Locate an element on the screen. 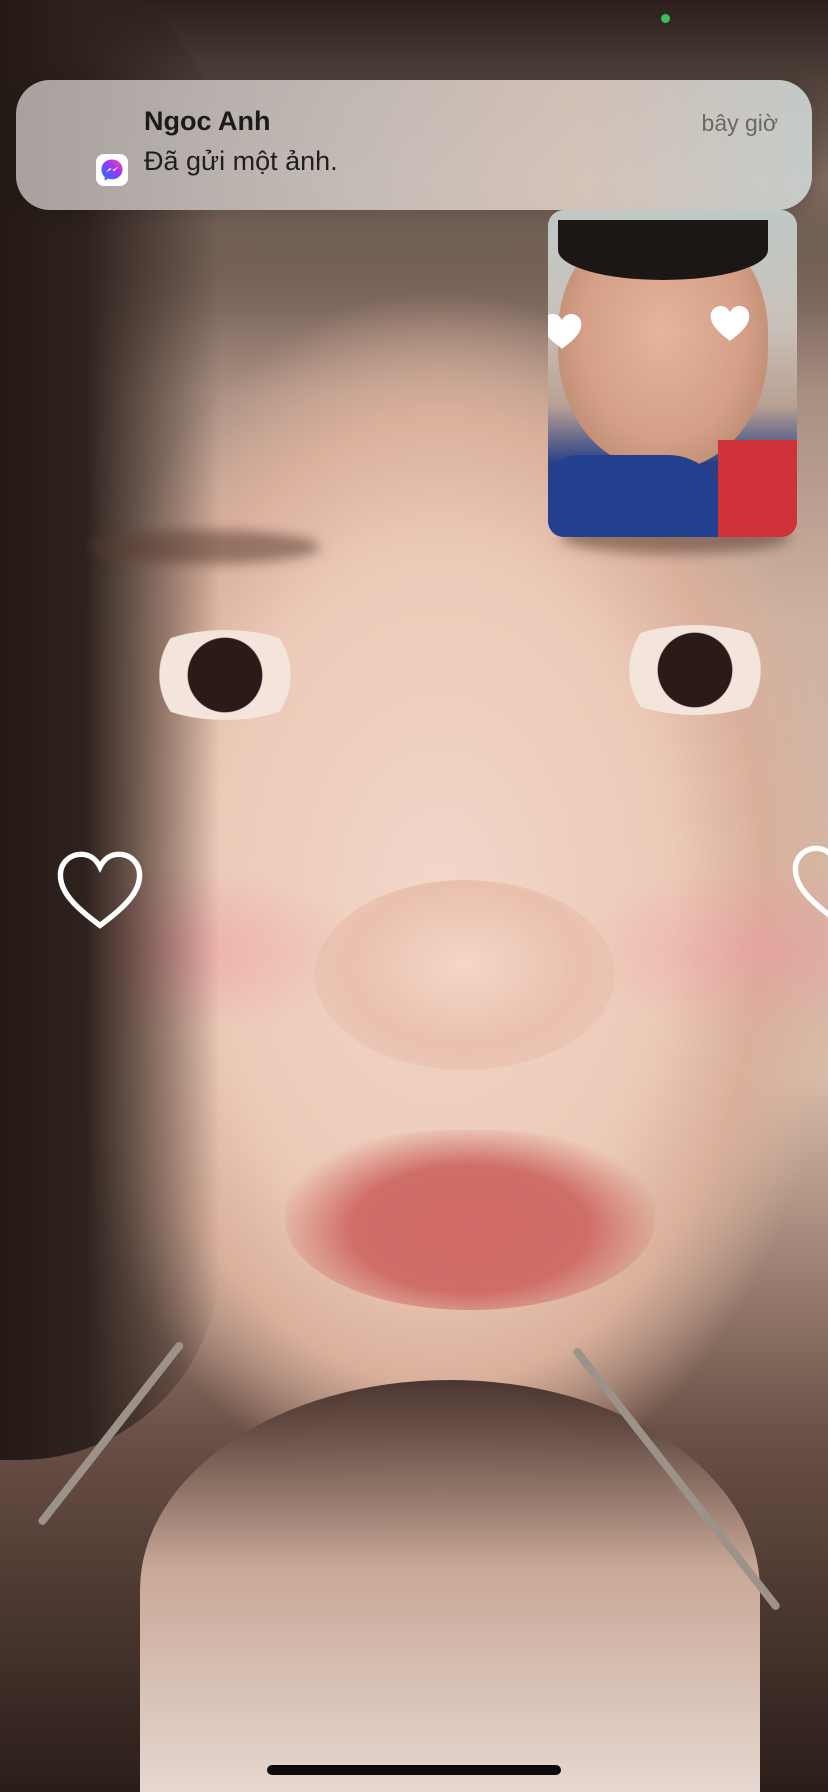  home-indicator is located at coordinates (414, 1770).